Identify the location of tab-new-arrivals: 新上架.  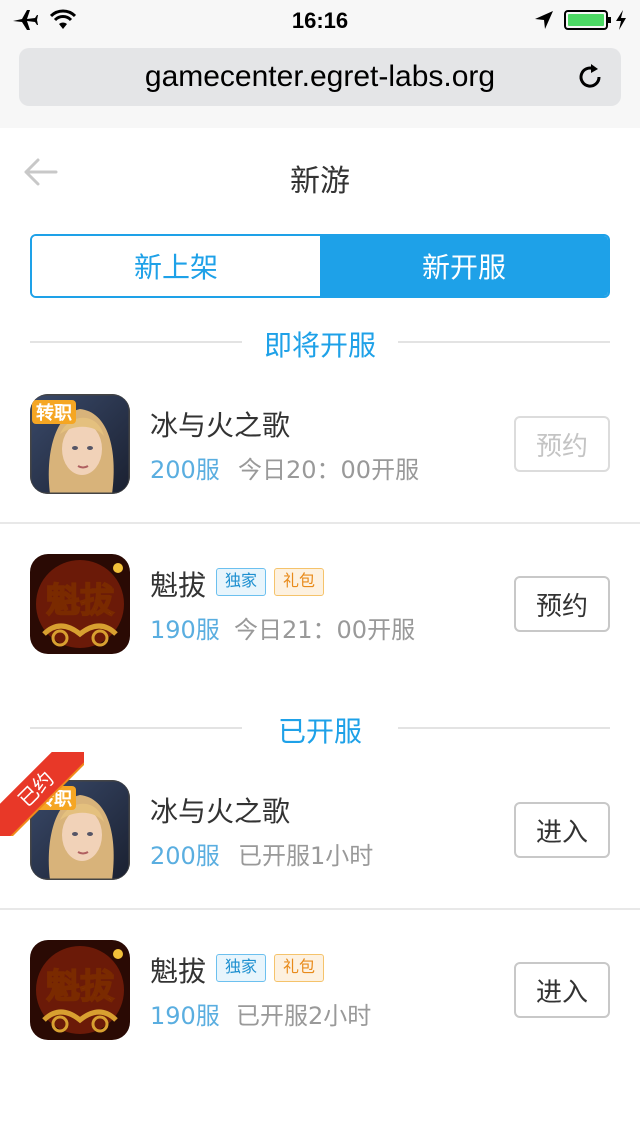
(176, 266).